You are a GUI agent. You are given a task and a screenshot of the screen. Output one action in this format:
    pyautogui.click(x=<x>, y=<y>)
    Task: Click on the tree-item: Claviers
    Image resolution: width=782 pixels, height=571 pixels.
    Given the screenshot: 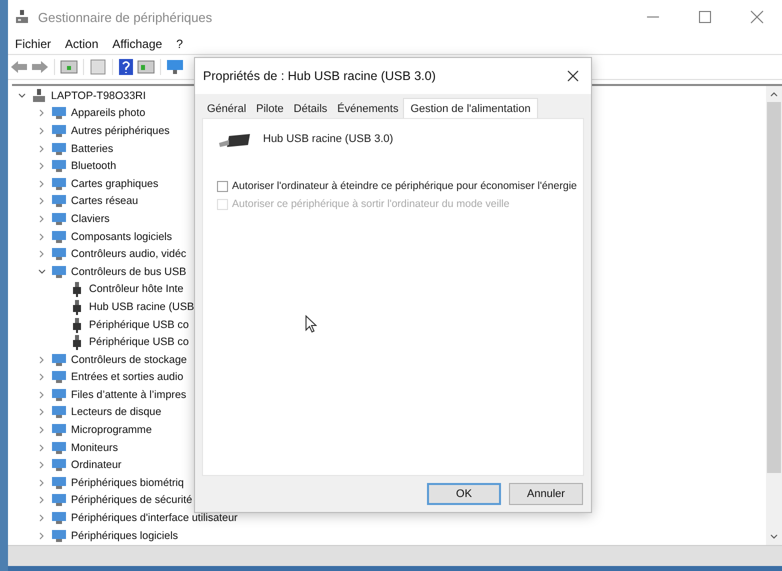 What is the action you would take?
    pyautogui.click(x=90, y=218)
    